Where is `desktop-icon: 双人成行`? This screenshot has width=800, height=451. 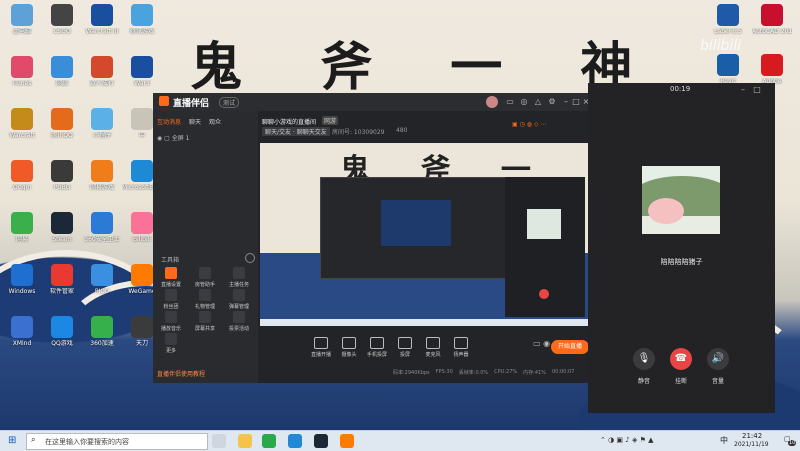
desktop-icon: 双人成行 is located at coordinates (102, 71).